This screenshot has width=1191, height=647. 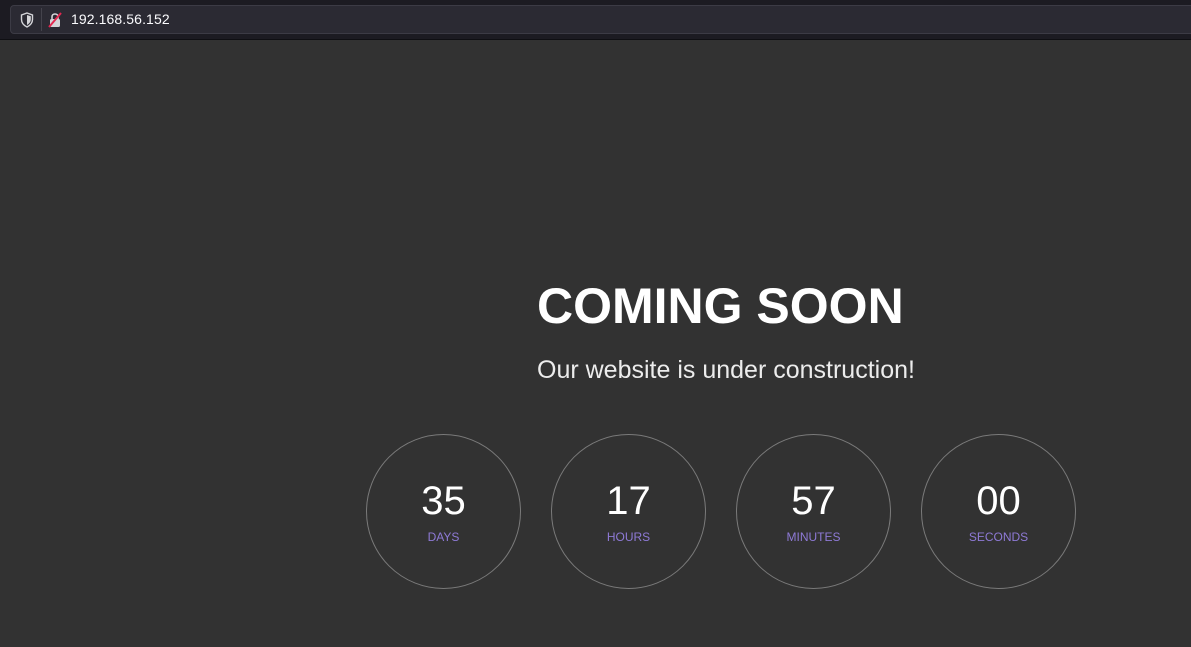 What do you see at coordinates (443, 501) in the screenshot?
I see `countdown-days-value: 35` at bounding box center [443, 501].